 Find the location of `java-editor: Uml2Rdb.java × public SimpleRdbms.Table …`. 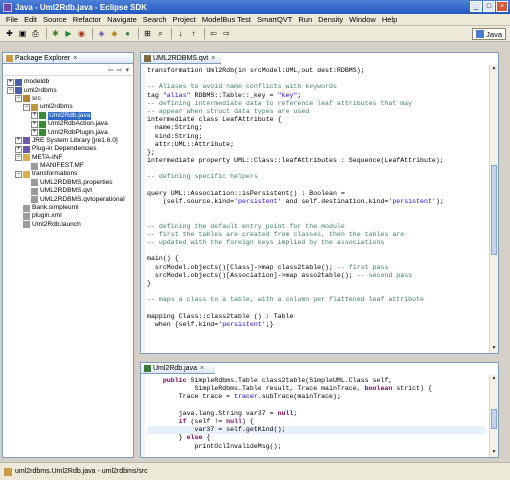

java-editor: Uml2Rdb.java × public SimpleRdbms.Table … is located at coordinates (319, 410).